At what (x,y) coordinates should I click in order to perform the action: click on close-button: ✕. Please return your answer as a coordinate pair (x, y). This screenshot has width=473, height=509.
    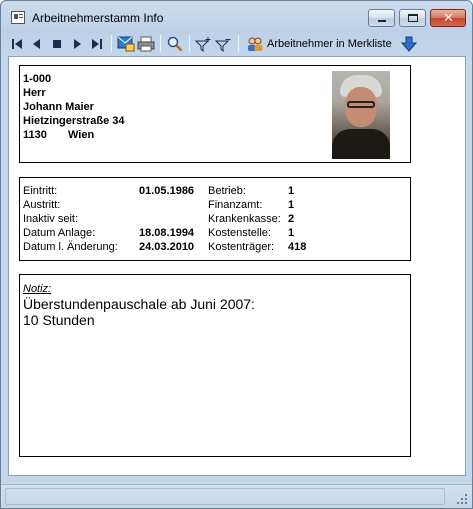
    Looking at the image, I should click on (448, 18).